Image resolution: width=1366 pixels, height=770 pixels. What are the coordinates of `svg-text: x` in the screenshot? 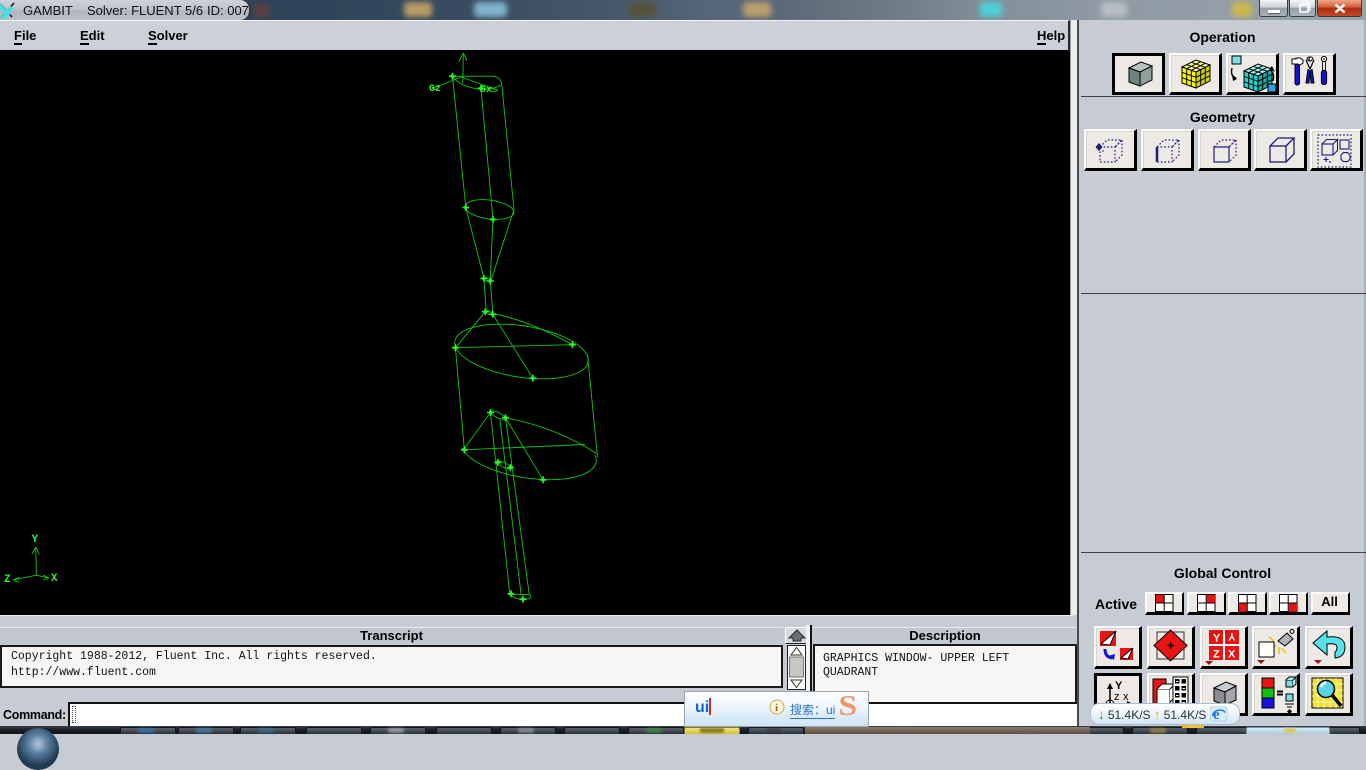 It's located at (1126, 697).